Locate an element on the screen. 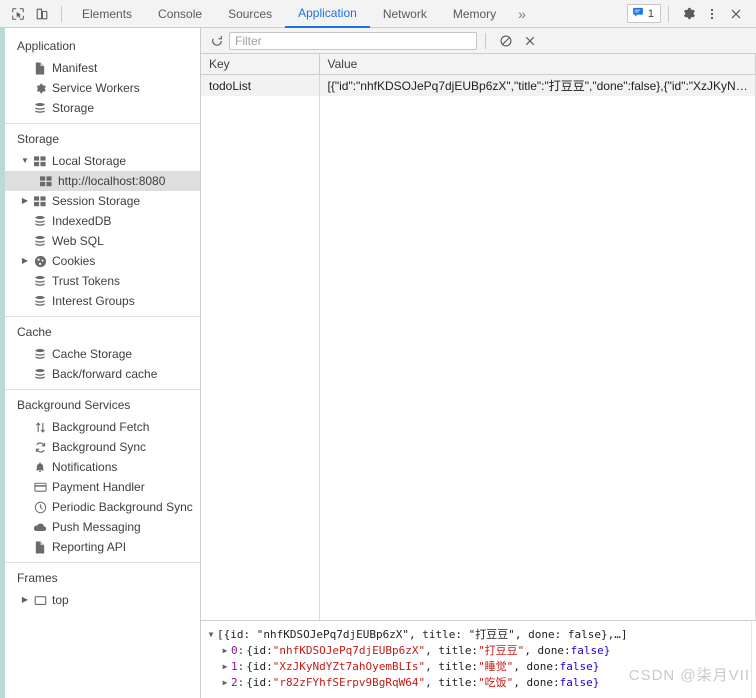 The width and height of the screenshot is (756, 698). sidebar-item-interest-groups: Interest Groups is located at coordinates (102, 301).